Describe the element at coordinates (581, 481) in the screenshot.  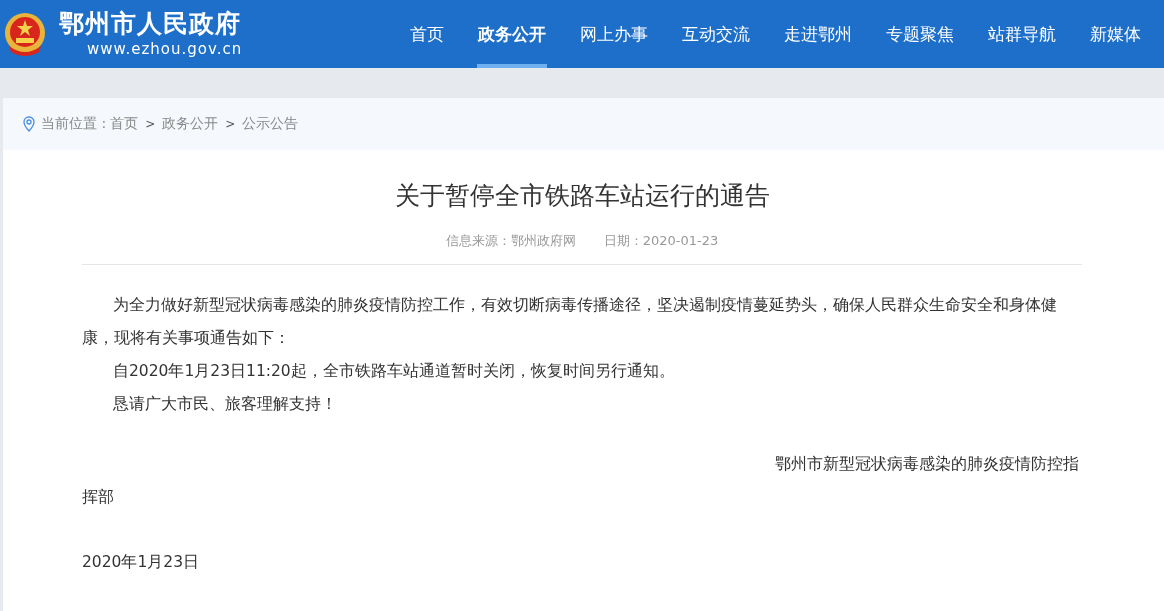
I see `article-signature: 鄂州市新型冠状病毒感染的肺炎疫情防控指挥部` at that location.